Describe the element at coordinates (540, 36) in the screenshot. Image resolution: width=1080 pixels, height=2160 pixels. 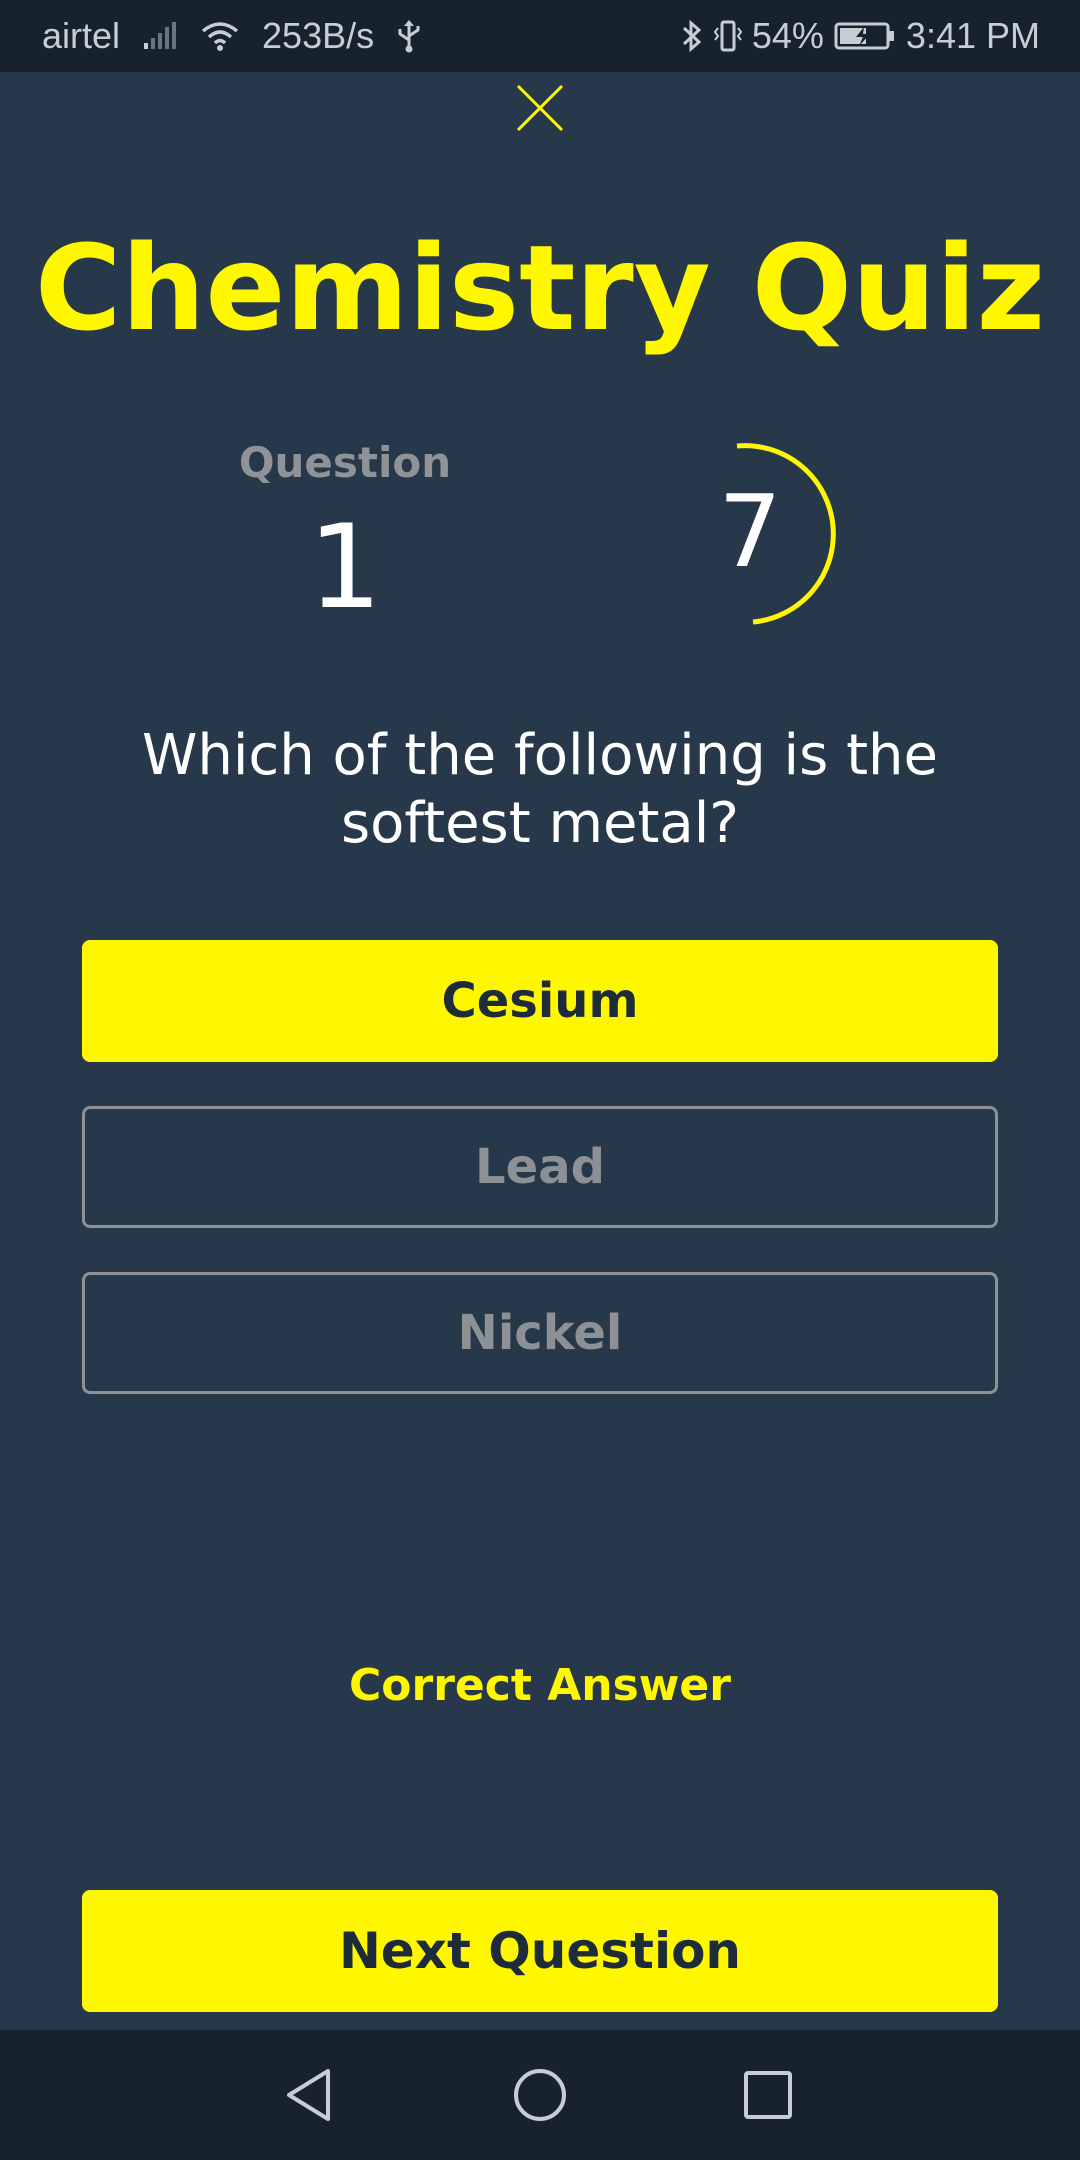
I see `status-bar: airtel 253B/s 54% 3:41 PM` at that location.